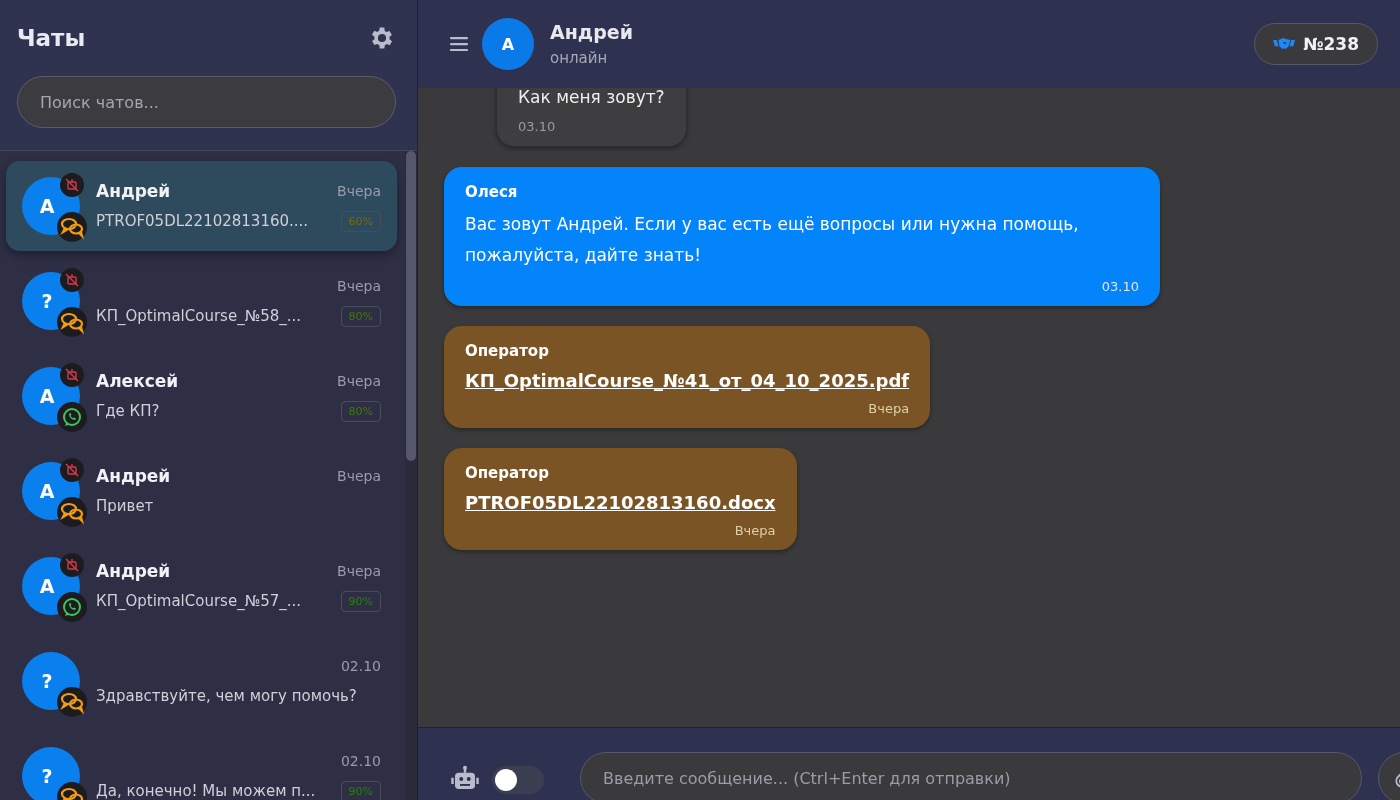 This screenshot has height=800, width=1400. I want to click on chat-item: ? 02.10 Здравствуйте, чем могу помочь?, so click(201, 681).